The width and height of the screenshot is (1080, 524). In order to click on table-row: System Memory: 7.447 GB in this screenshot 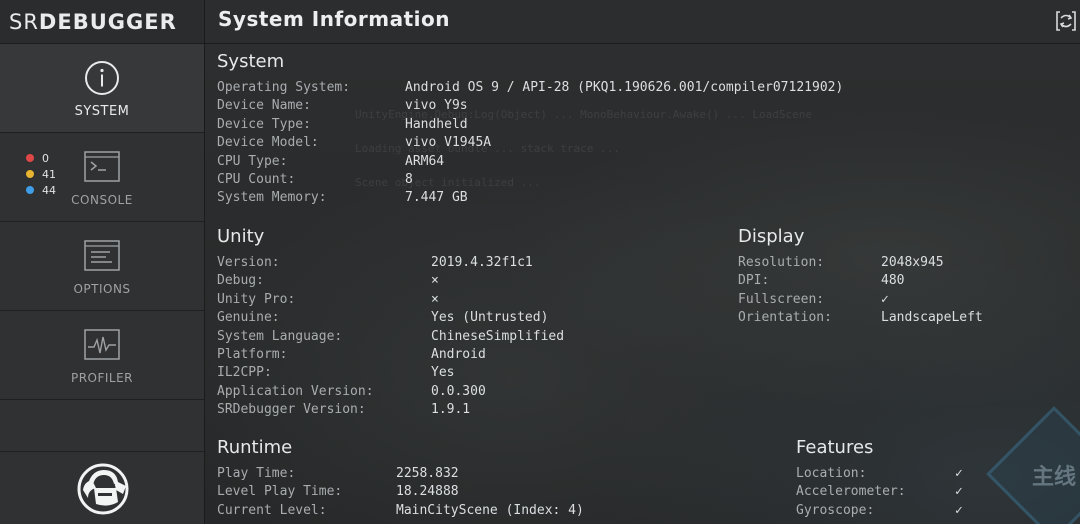, I will do `click(342, 198)`.